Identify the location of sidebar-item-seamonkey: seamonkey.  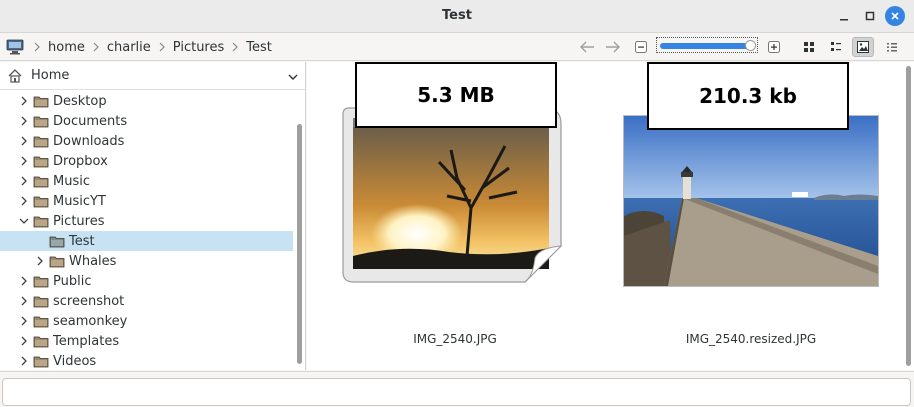
(146, 321).